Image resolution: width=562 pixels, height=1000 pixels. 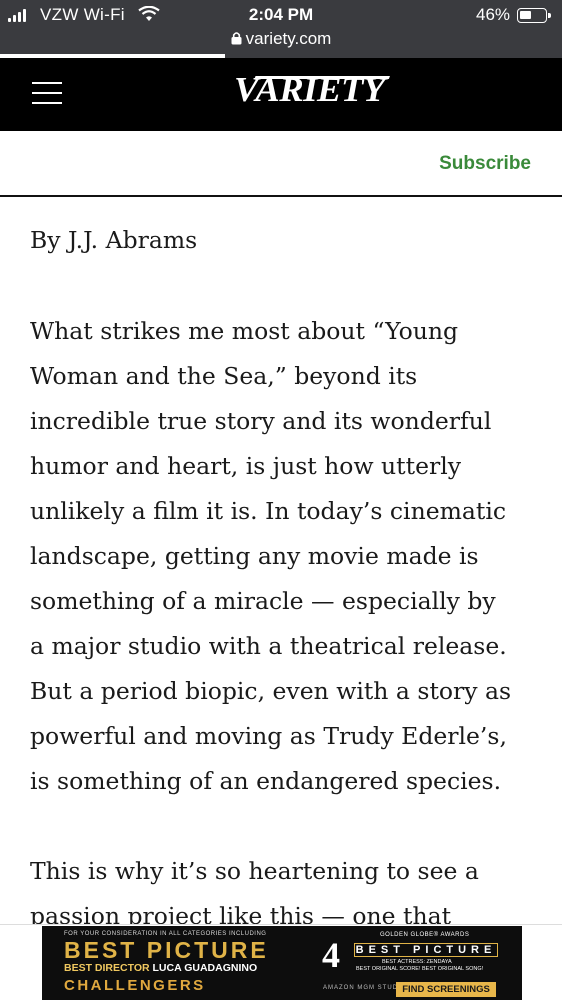 I want to click on ad-best-picture-box: BEST PICTURE, so click(x=426, y=950).